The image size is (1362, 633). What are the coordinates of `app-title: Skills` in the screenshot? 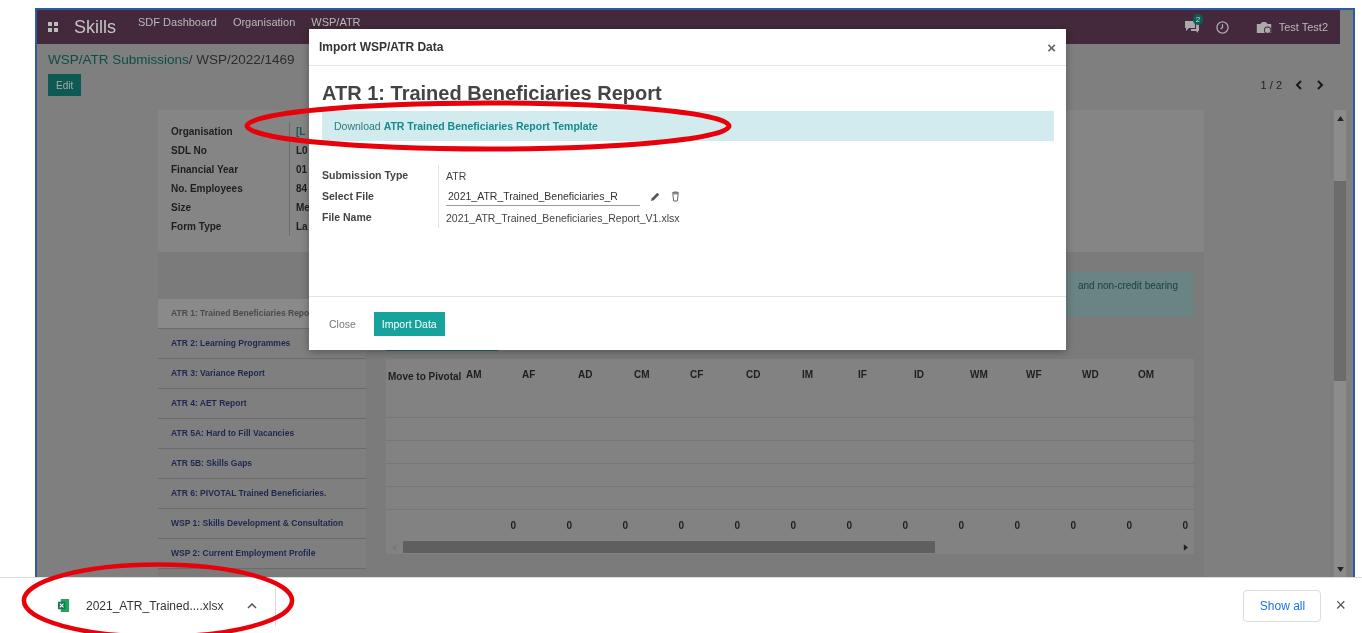 It's located at (95, 27).